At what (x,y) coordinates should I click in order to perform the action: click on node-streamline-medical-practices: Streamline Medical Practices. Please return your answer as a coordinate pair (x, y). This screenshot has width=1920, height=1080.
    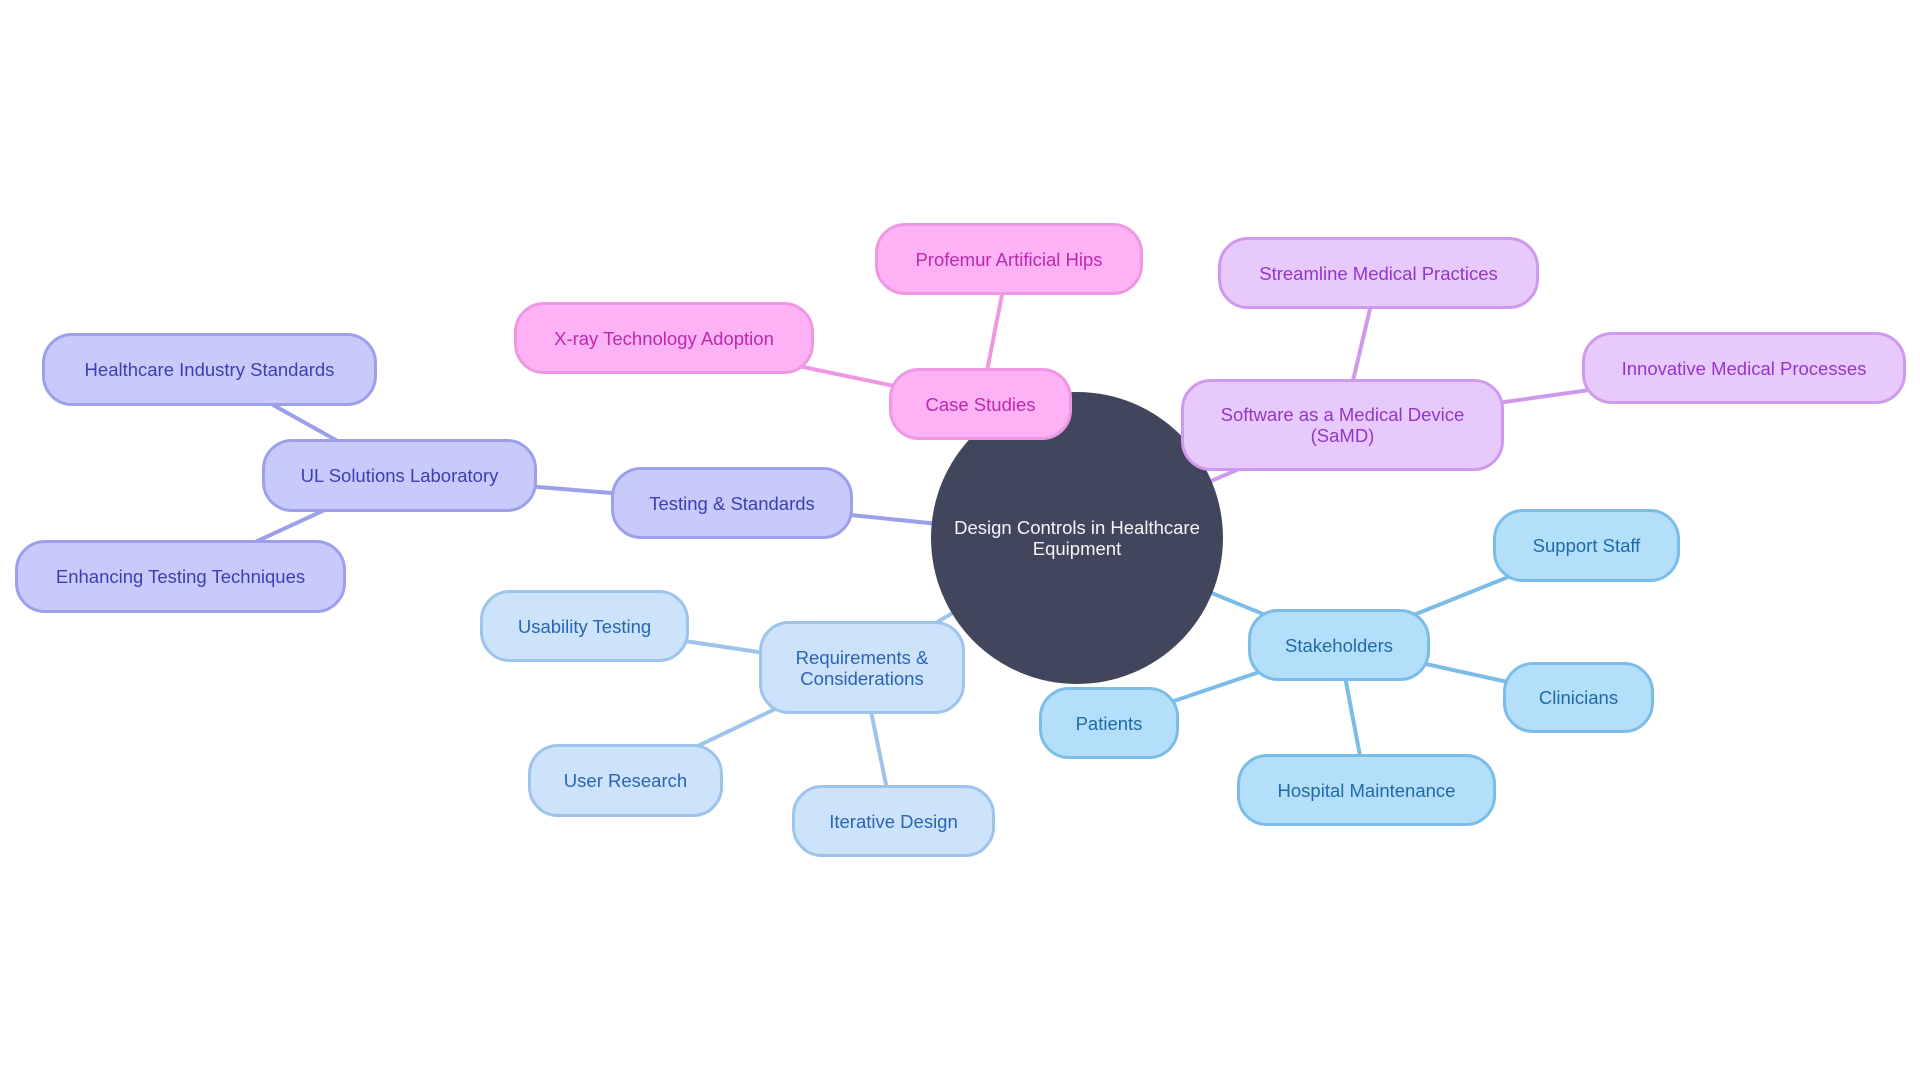
    Looking at the image, I should click on (1378, 273).